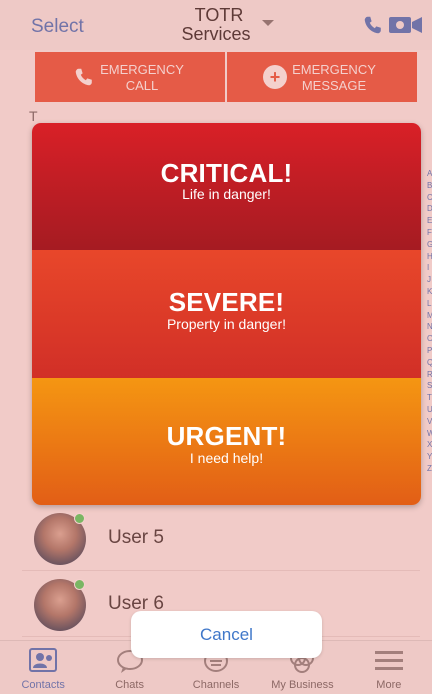 The width and height of the screenshot is (432, 694). What do you see at coordinates (226, 324) in the screenshot?
I see `severe-subtitle: Property in danger!` at bounding box center [226, 324].